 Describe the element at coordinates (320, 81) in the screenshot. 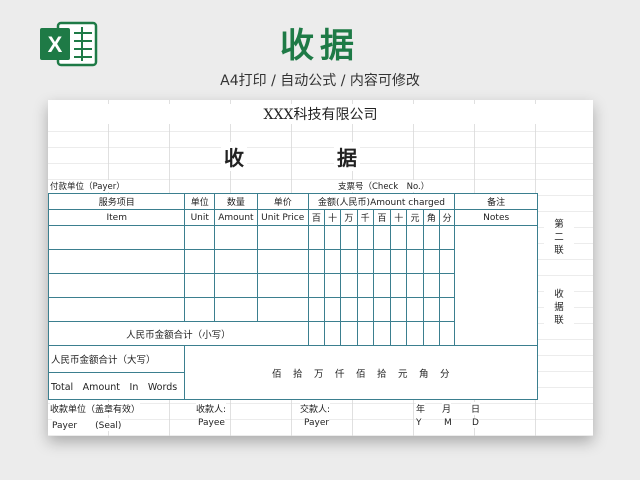

I see `page-subtitle: A4打印 / 自动公式 / 内容可修改` at that location.